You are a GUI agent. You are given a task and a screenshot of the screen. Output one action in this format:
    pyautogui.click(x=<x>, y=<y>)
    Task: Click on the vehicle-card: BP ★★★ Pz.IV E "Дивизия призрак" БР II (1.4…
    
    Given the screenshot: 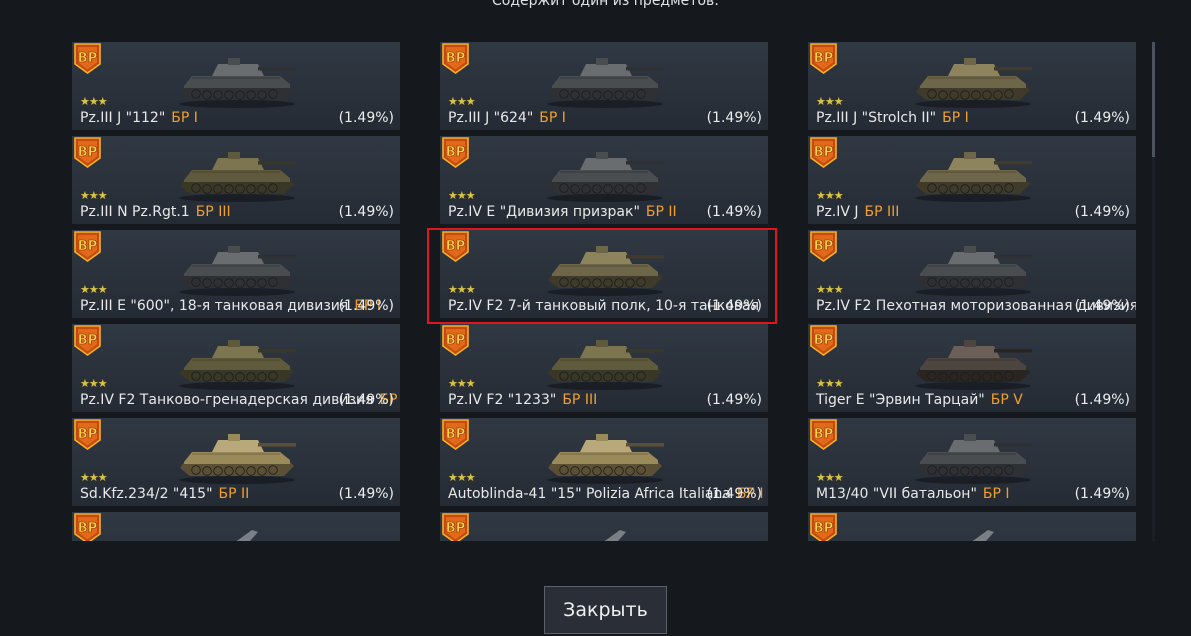 What is the action you would take?
    pyautogui.click(x=604, y=180)
    